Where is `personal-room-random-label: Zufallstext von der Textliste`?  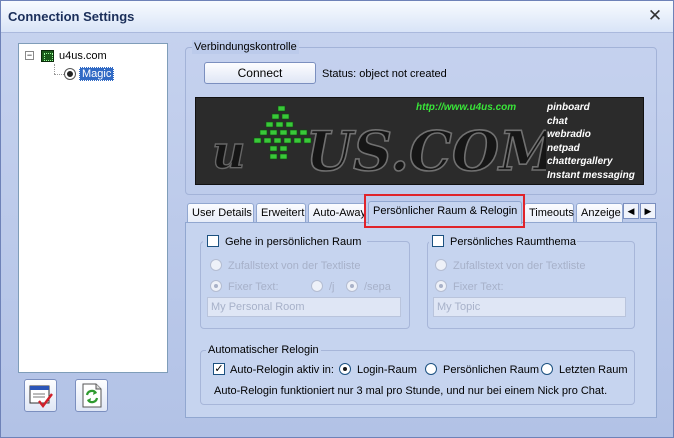
personal-room-random-label: Zufallstext von der Textliste is located at coordinates (294, 266).